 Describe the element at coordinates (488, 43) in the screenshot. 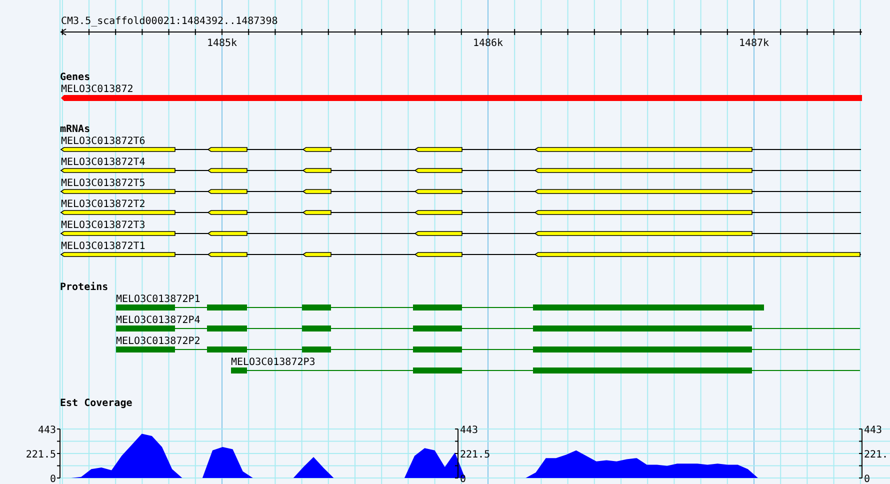

I see `ruler-tick-label: 1486k` at that location.